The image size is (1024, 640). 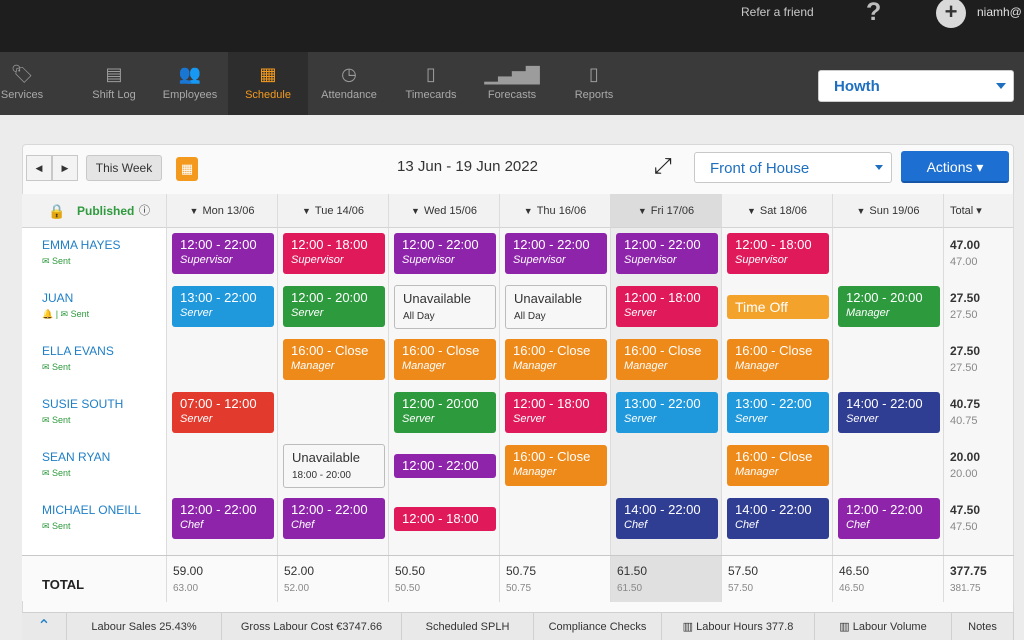 I want to click on footer-tab: ▥ Labour Volume, so click(x=883, y=626).